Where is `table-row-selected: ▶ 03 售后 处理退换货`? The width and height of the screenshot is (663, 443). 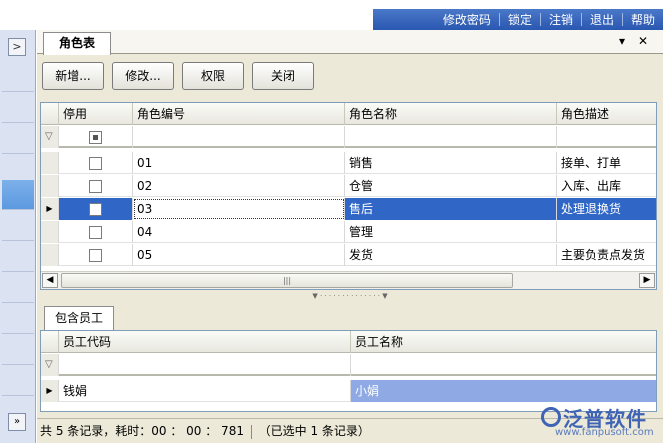
table-row-selected: ▶ 03 售后 处理退换货 is located at coordinates (348, 209).